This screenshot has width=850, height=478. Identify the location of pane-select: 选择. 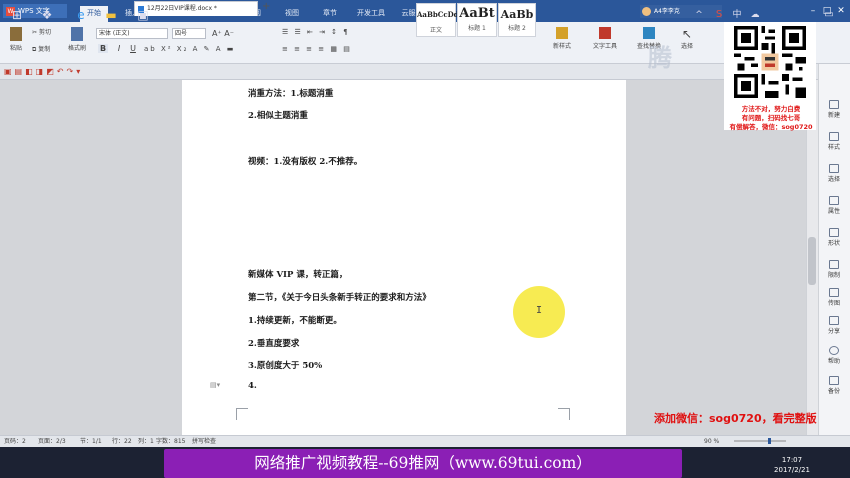
(834, 173).